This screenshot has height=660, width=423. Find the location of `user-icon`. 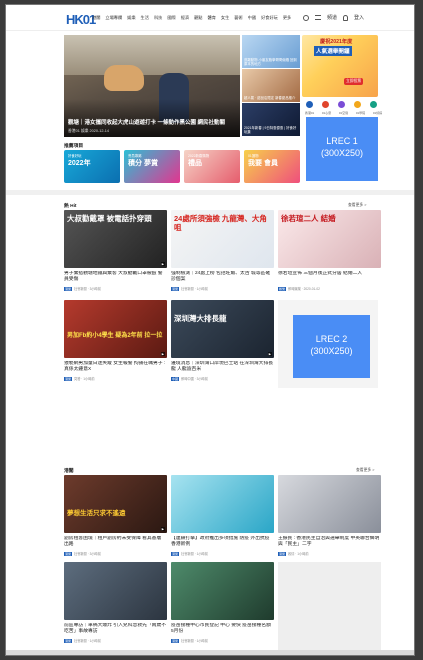

user-icon is located at coordinates (345, 17).